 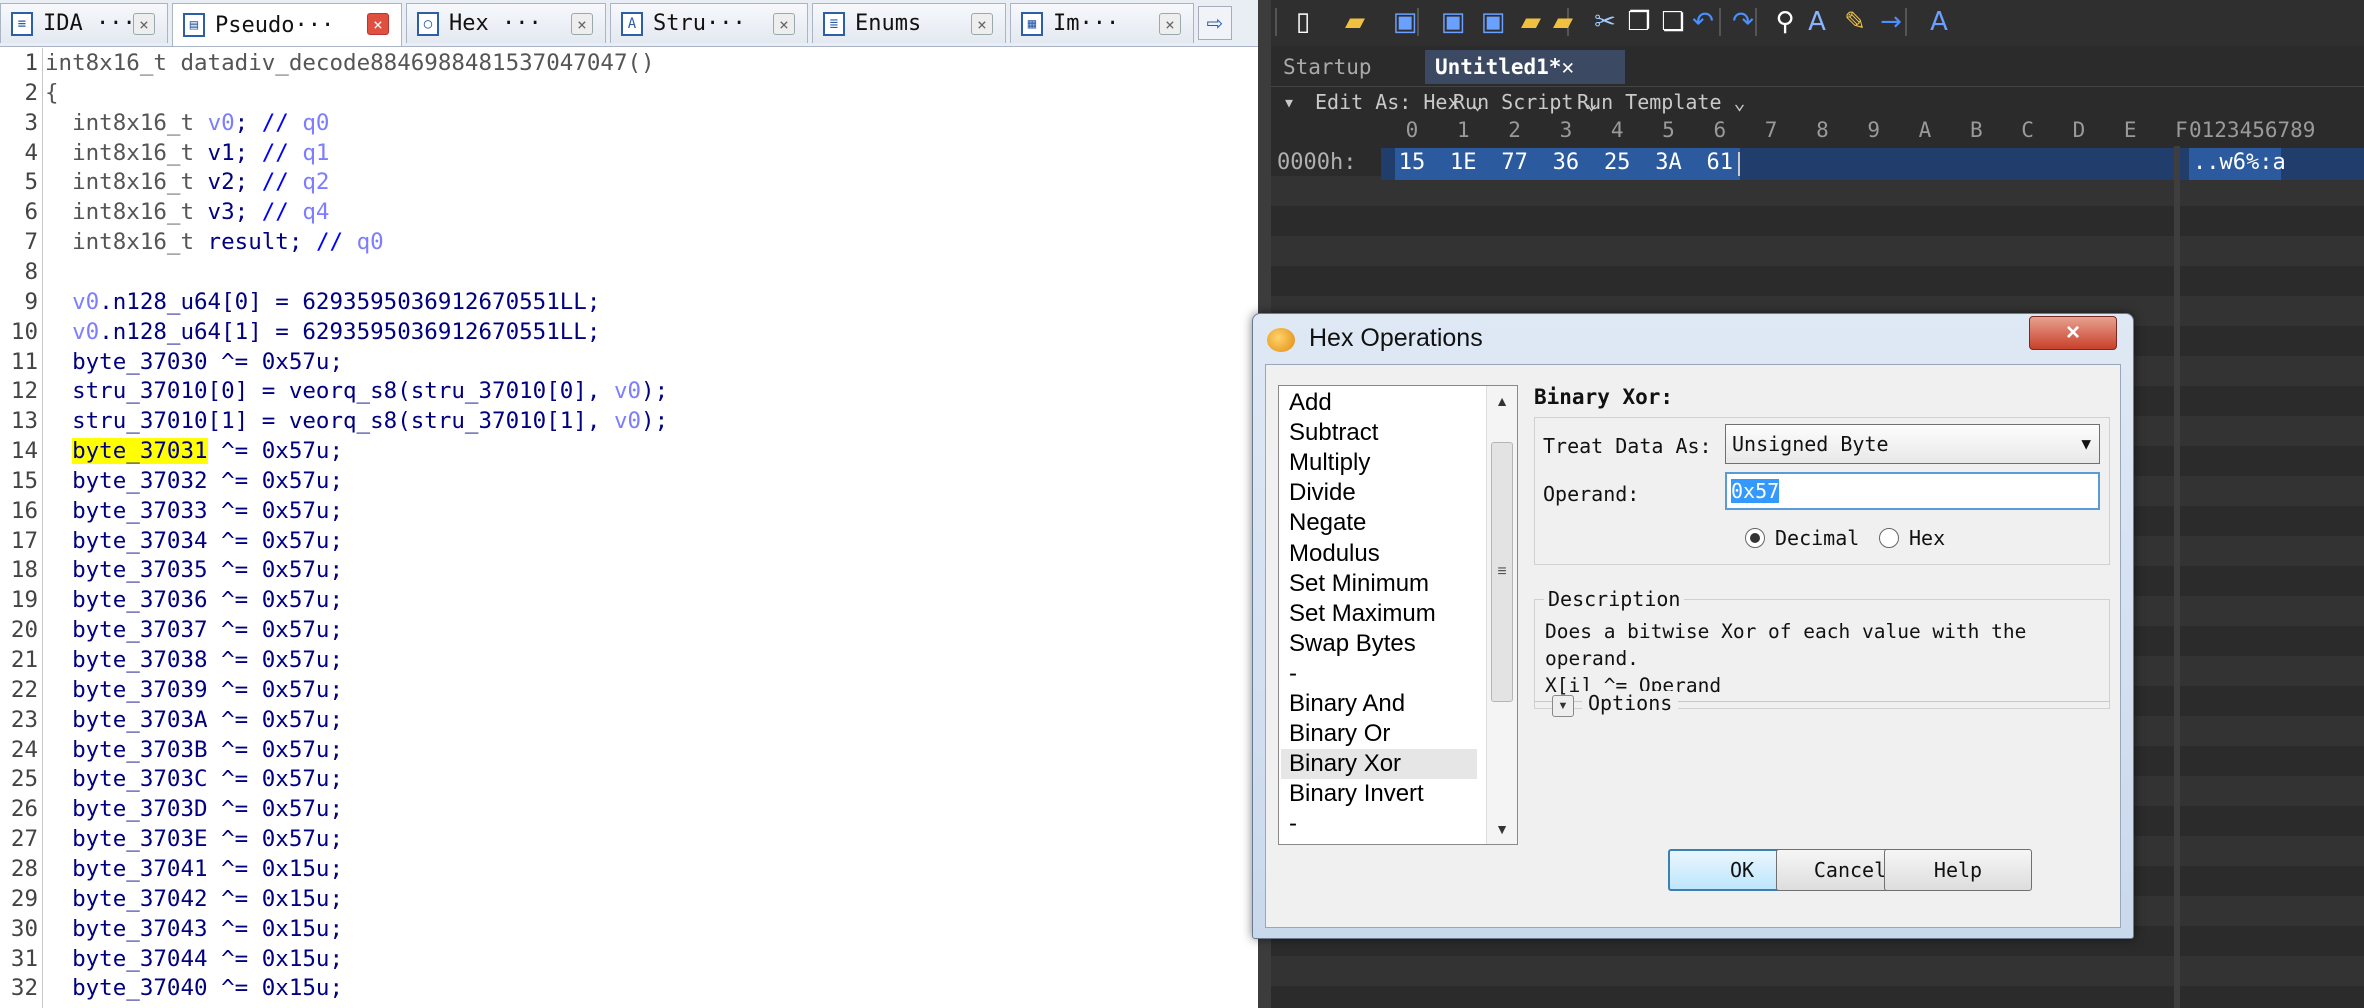 I want to click on code-line: int8x16_t v0; // q0, so click(x=187, y=123).